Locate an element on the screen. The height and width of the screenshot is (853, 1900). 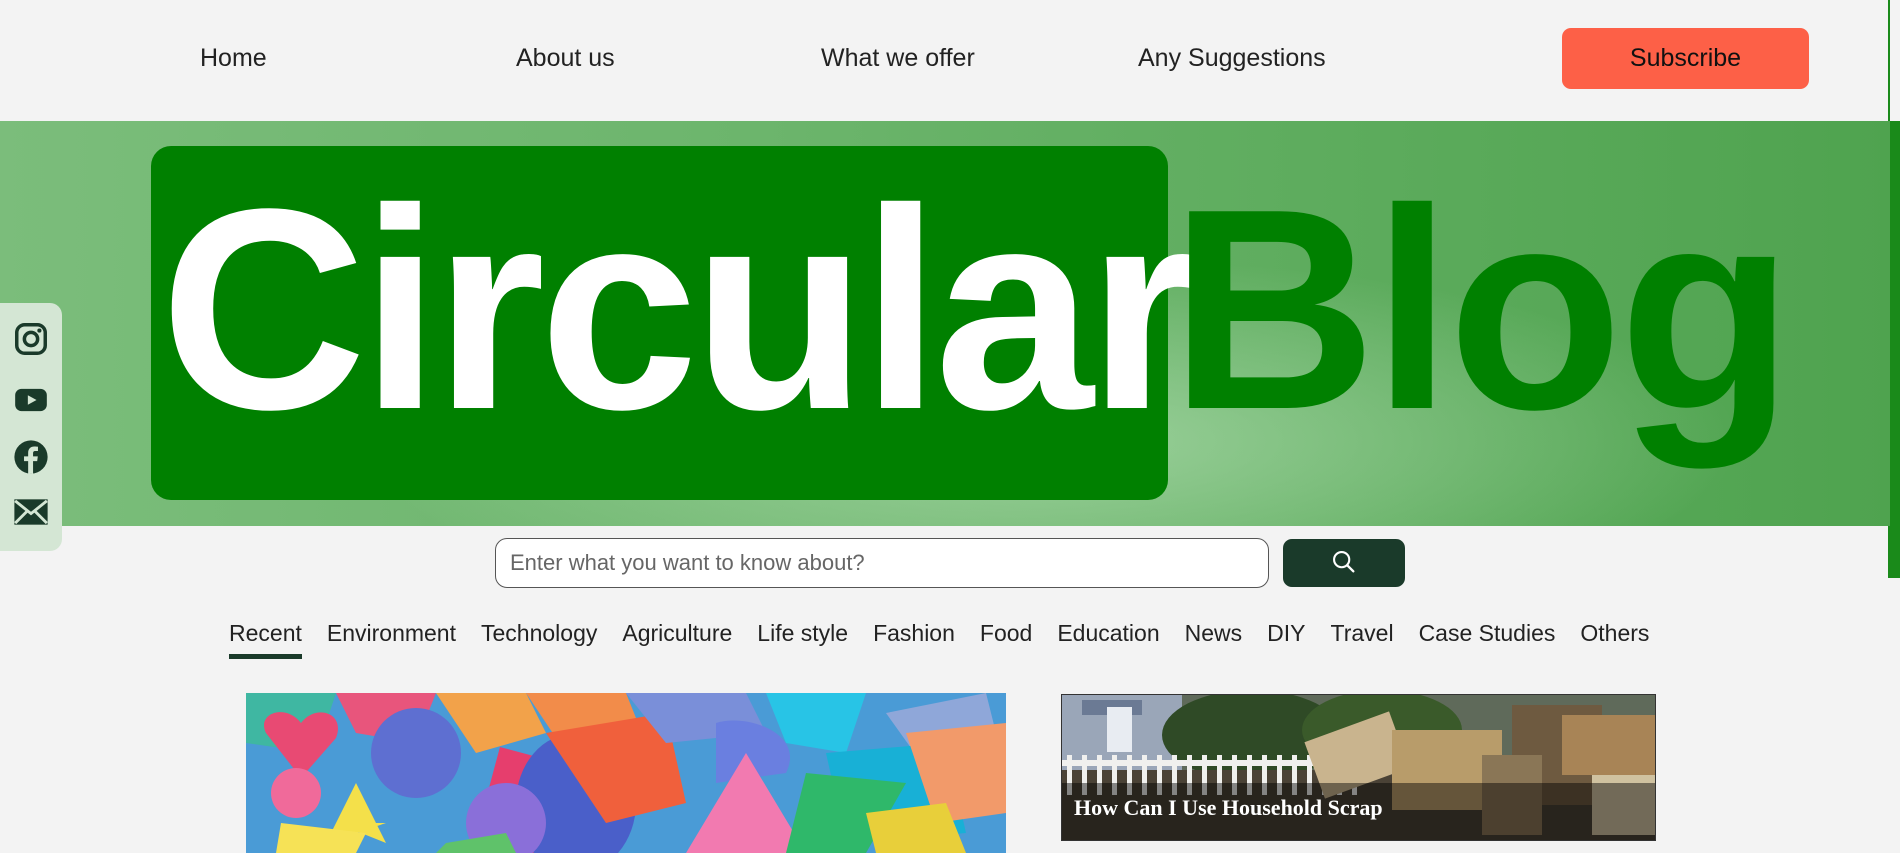
tab-technology: Technology is located at coordinates (539, 633).